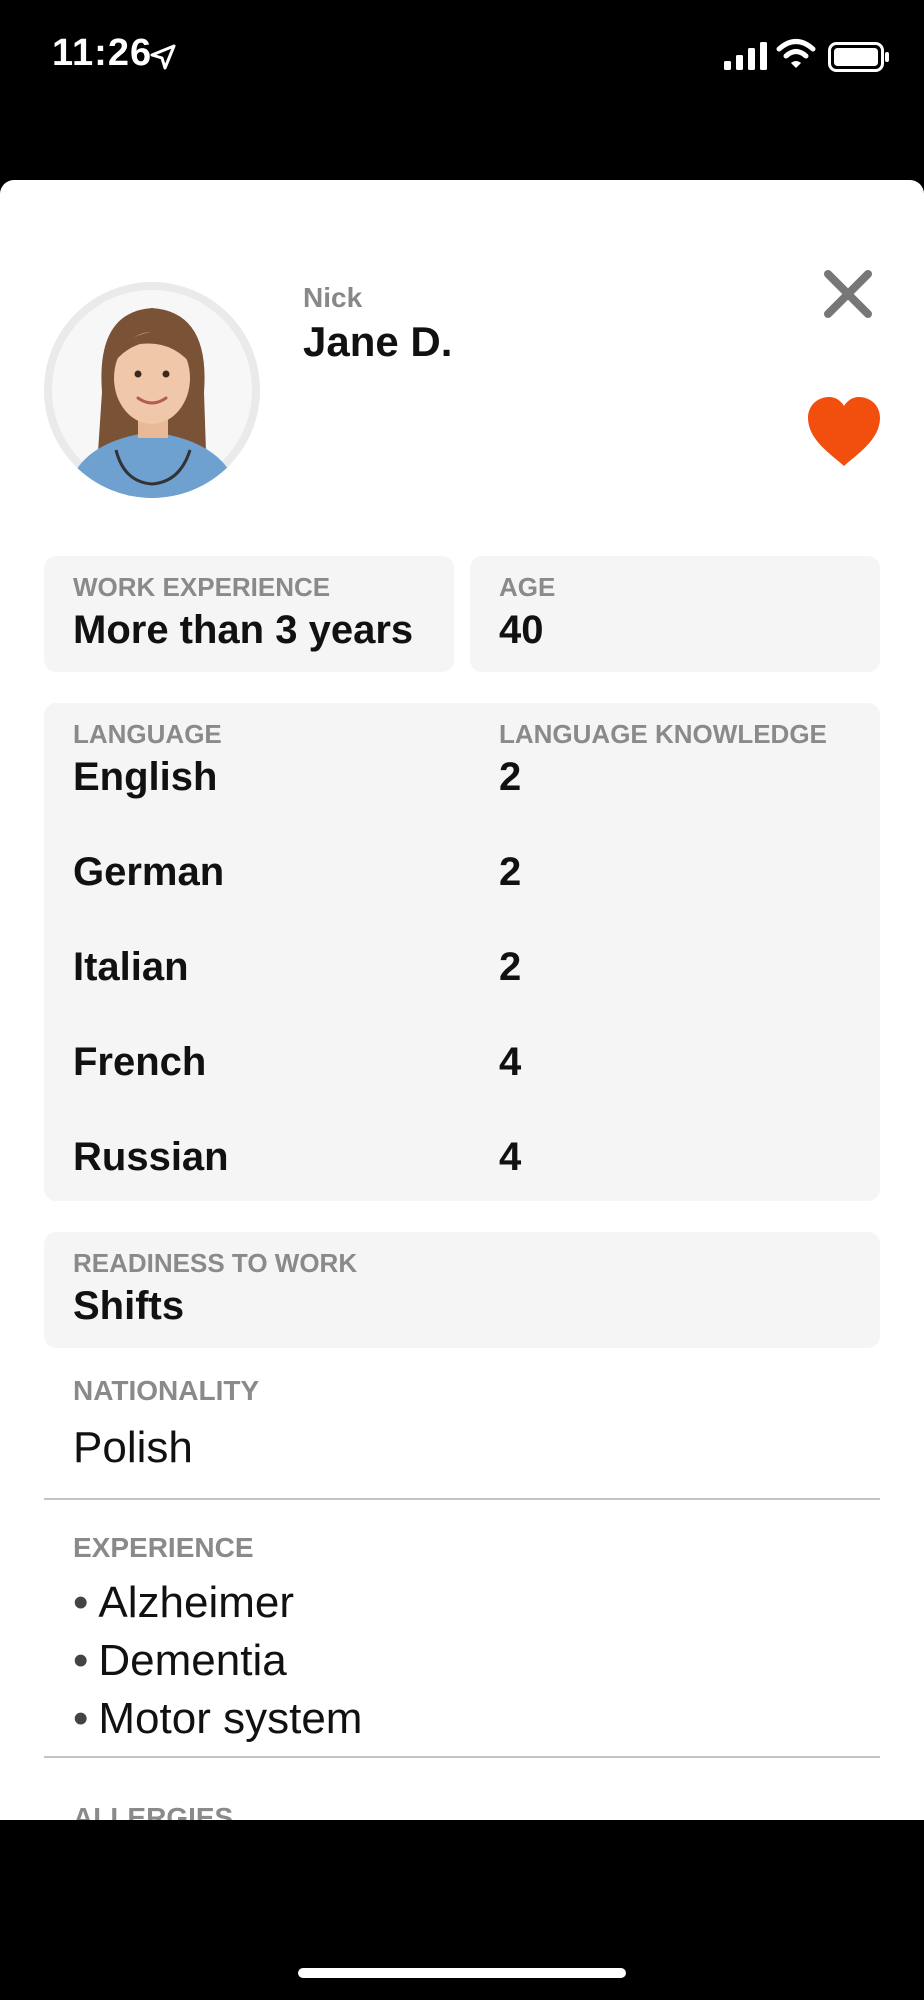  Describe the element at coordinates (745, 56) in the screenshot. I see `cellular-signal-icon` at that location.